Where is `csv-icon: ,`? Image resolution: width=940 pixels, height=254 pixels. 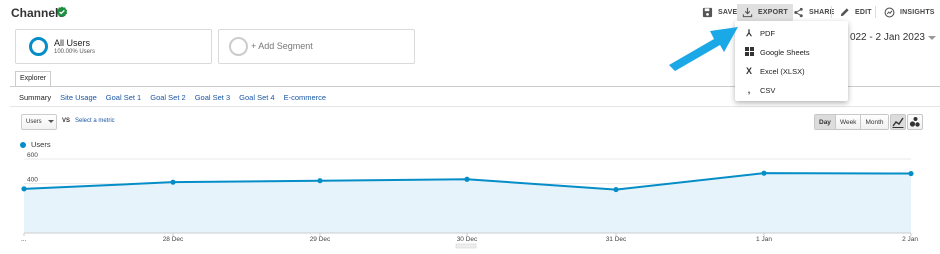
csv-icon: , is located at coordinates (749, 90).